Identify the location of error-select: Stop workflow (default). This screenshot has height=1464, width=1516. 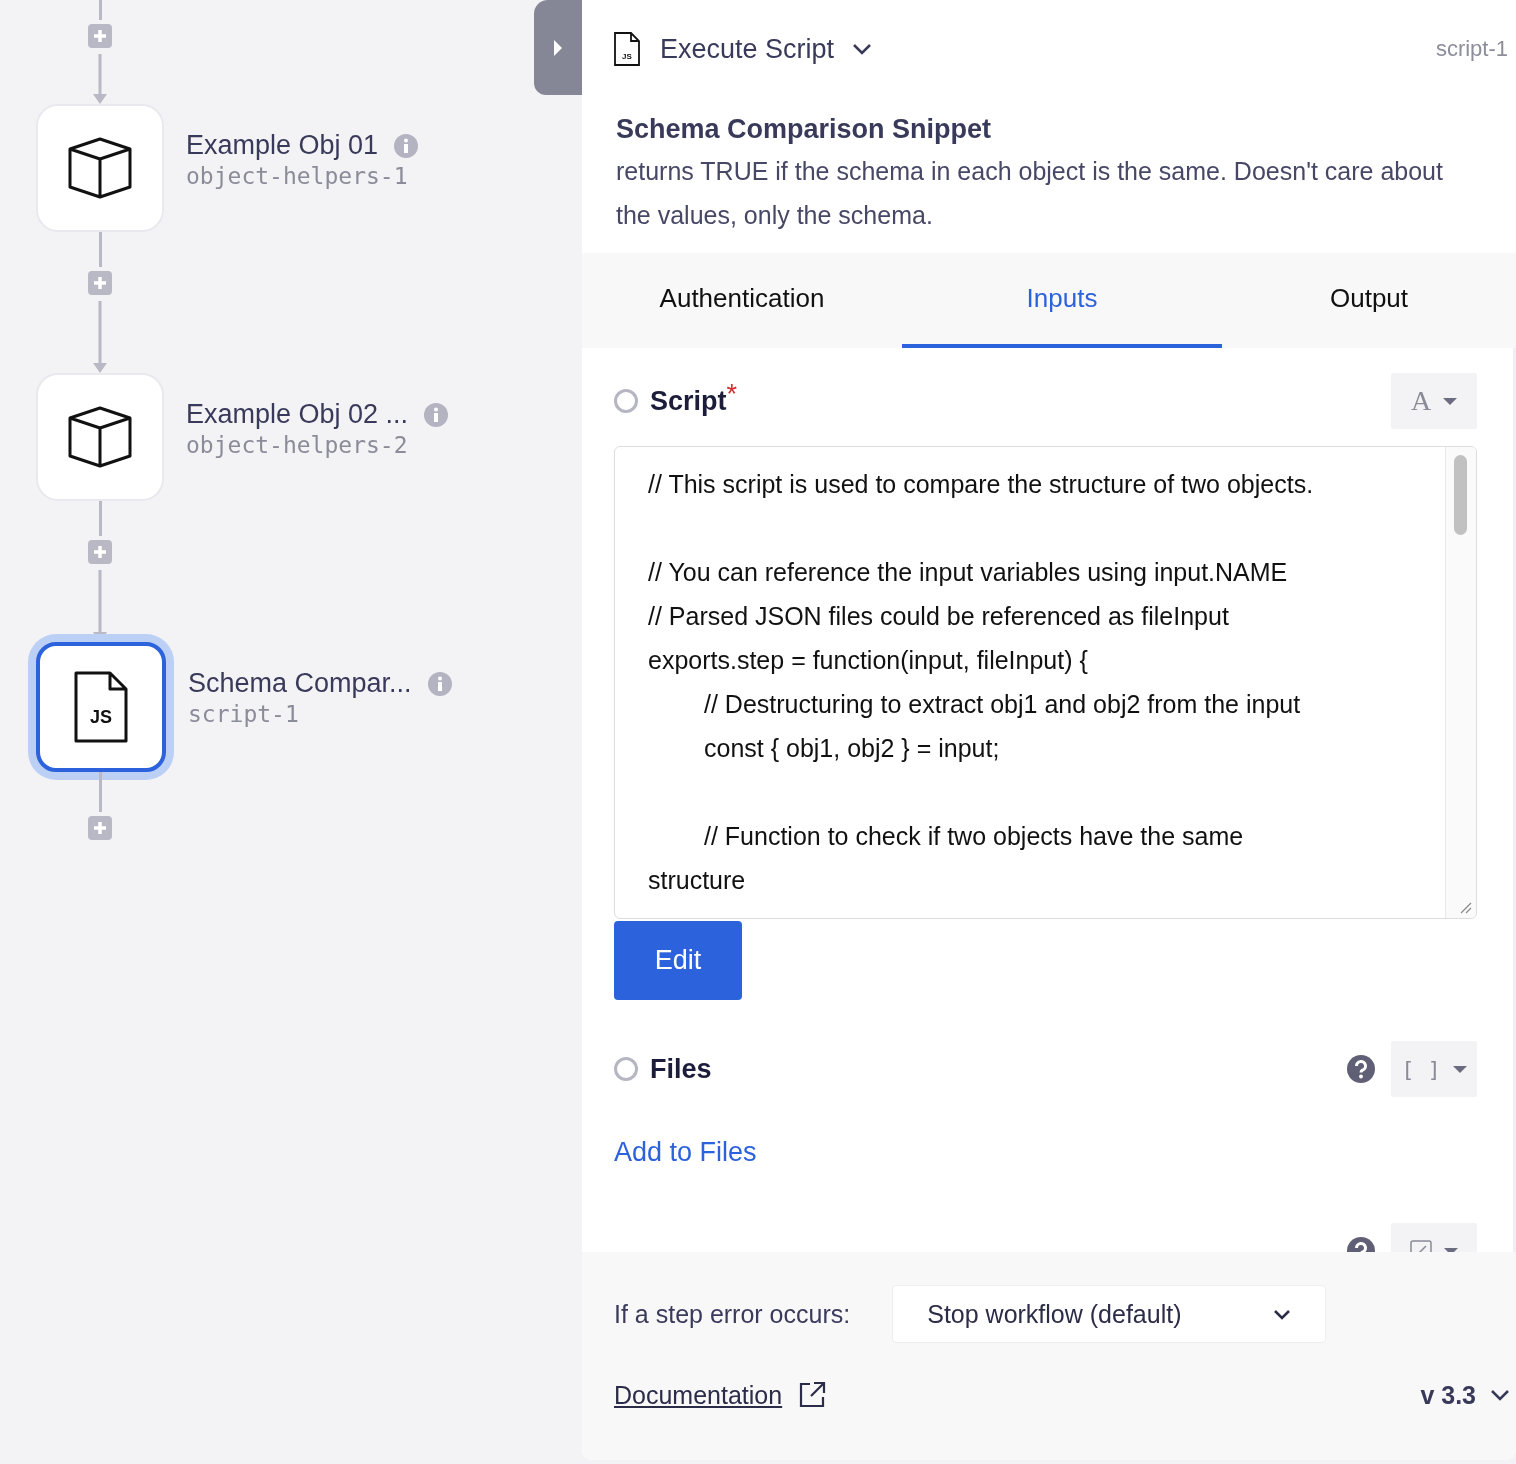
(1109, 1314).